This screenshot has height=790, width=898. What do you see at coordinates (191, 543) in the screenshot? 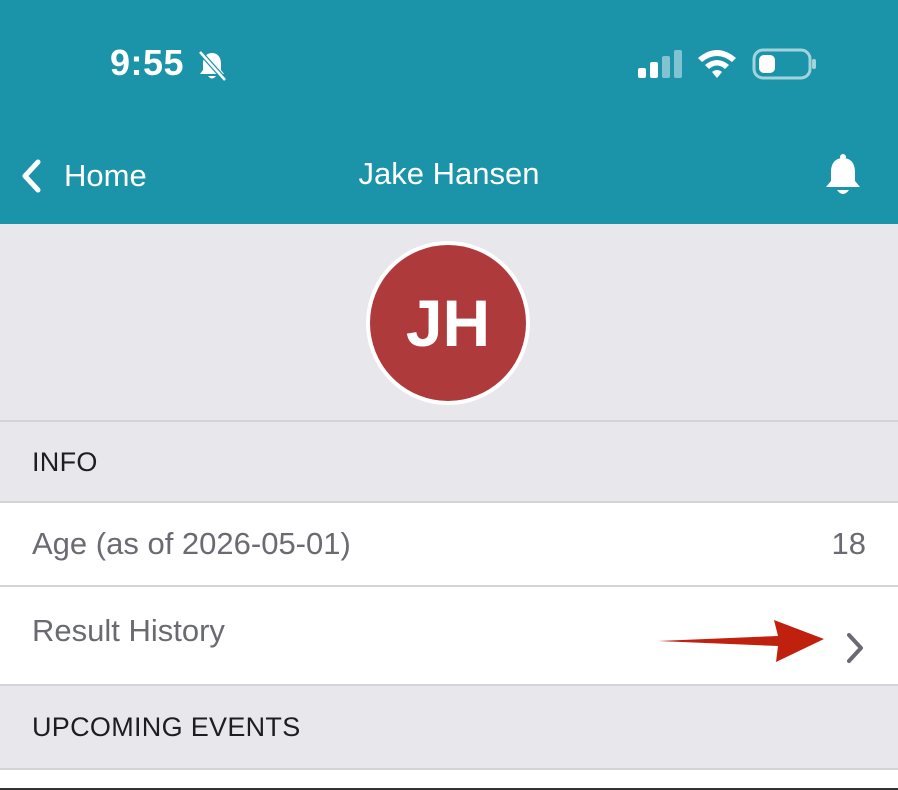
I see `age-label: Age (as of 2026-05-01)` at bounding box center [191, 543].